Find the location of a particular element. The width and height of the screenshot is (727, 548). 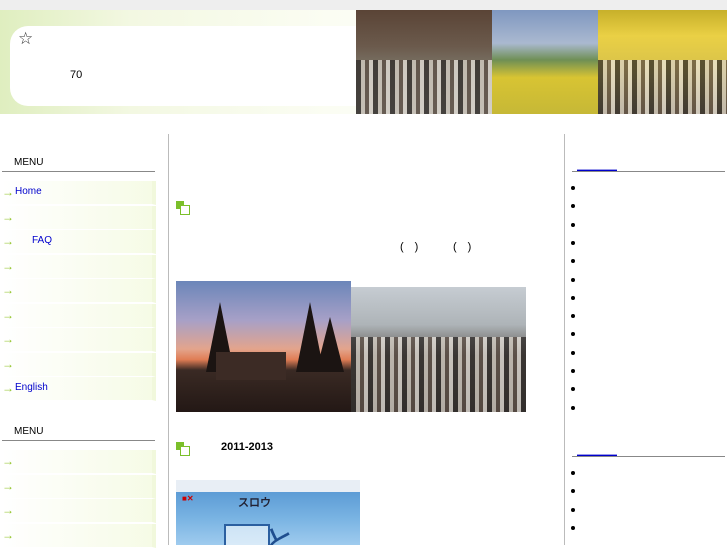

sidebar-nav-label: Home is located at coordinates (28, 191).